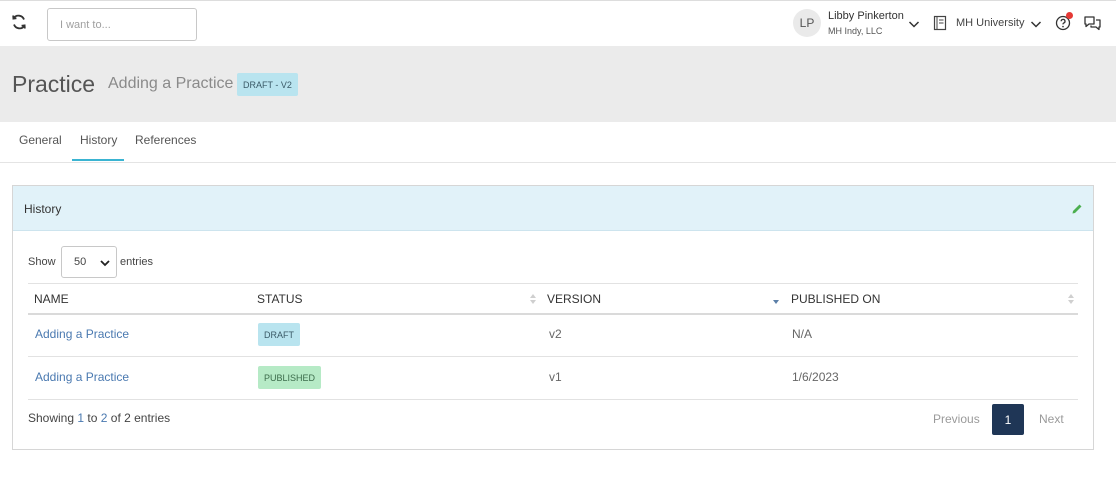 Image resolution: width=1116 pixels, height=483 pixels. What do you see at coordinates (51, 299) in the screenshot?
I see `column-header-name: NAME` at bounding box center [51, 299].